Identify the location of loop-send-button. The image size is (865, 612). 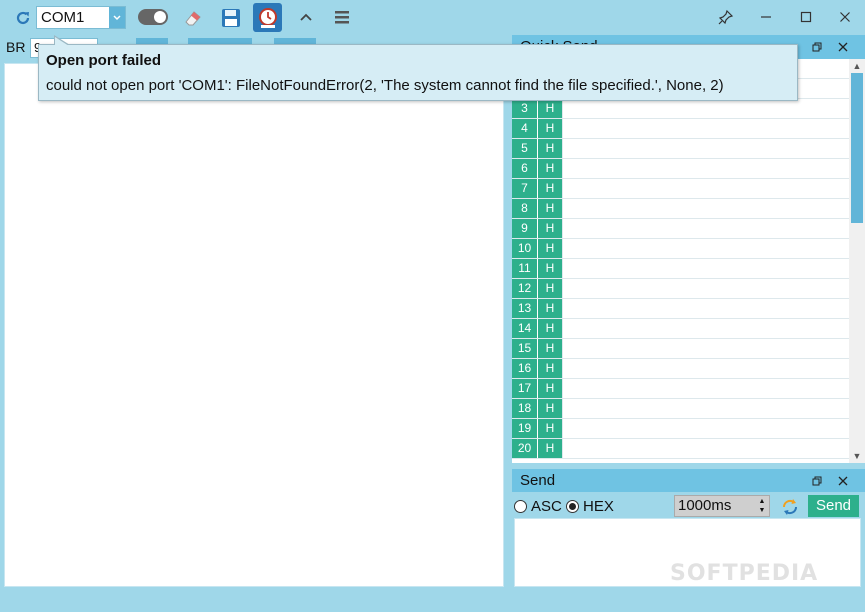
(790, 507).